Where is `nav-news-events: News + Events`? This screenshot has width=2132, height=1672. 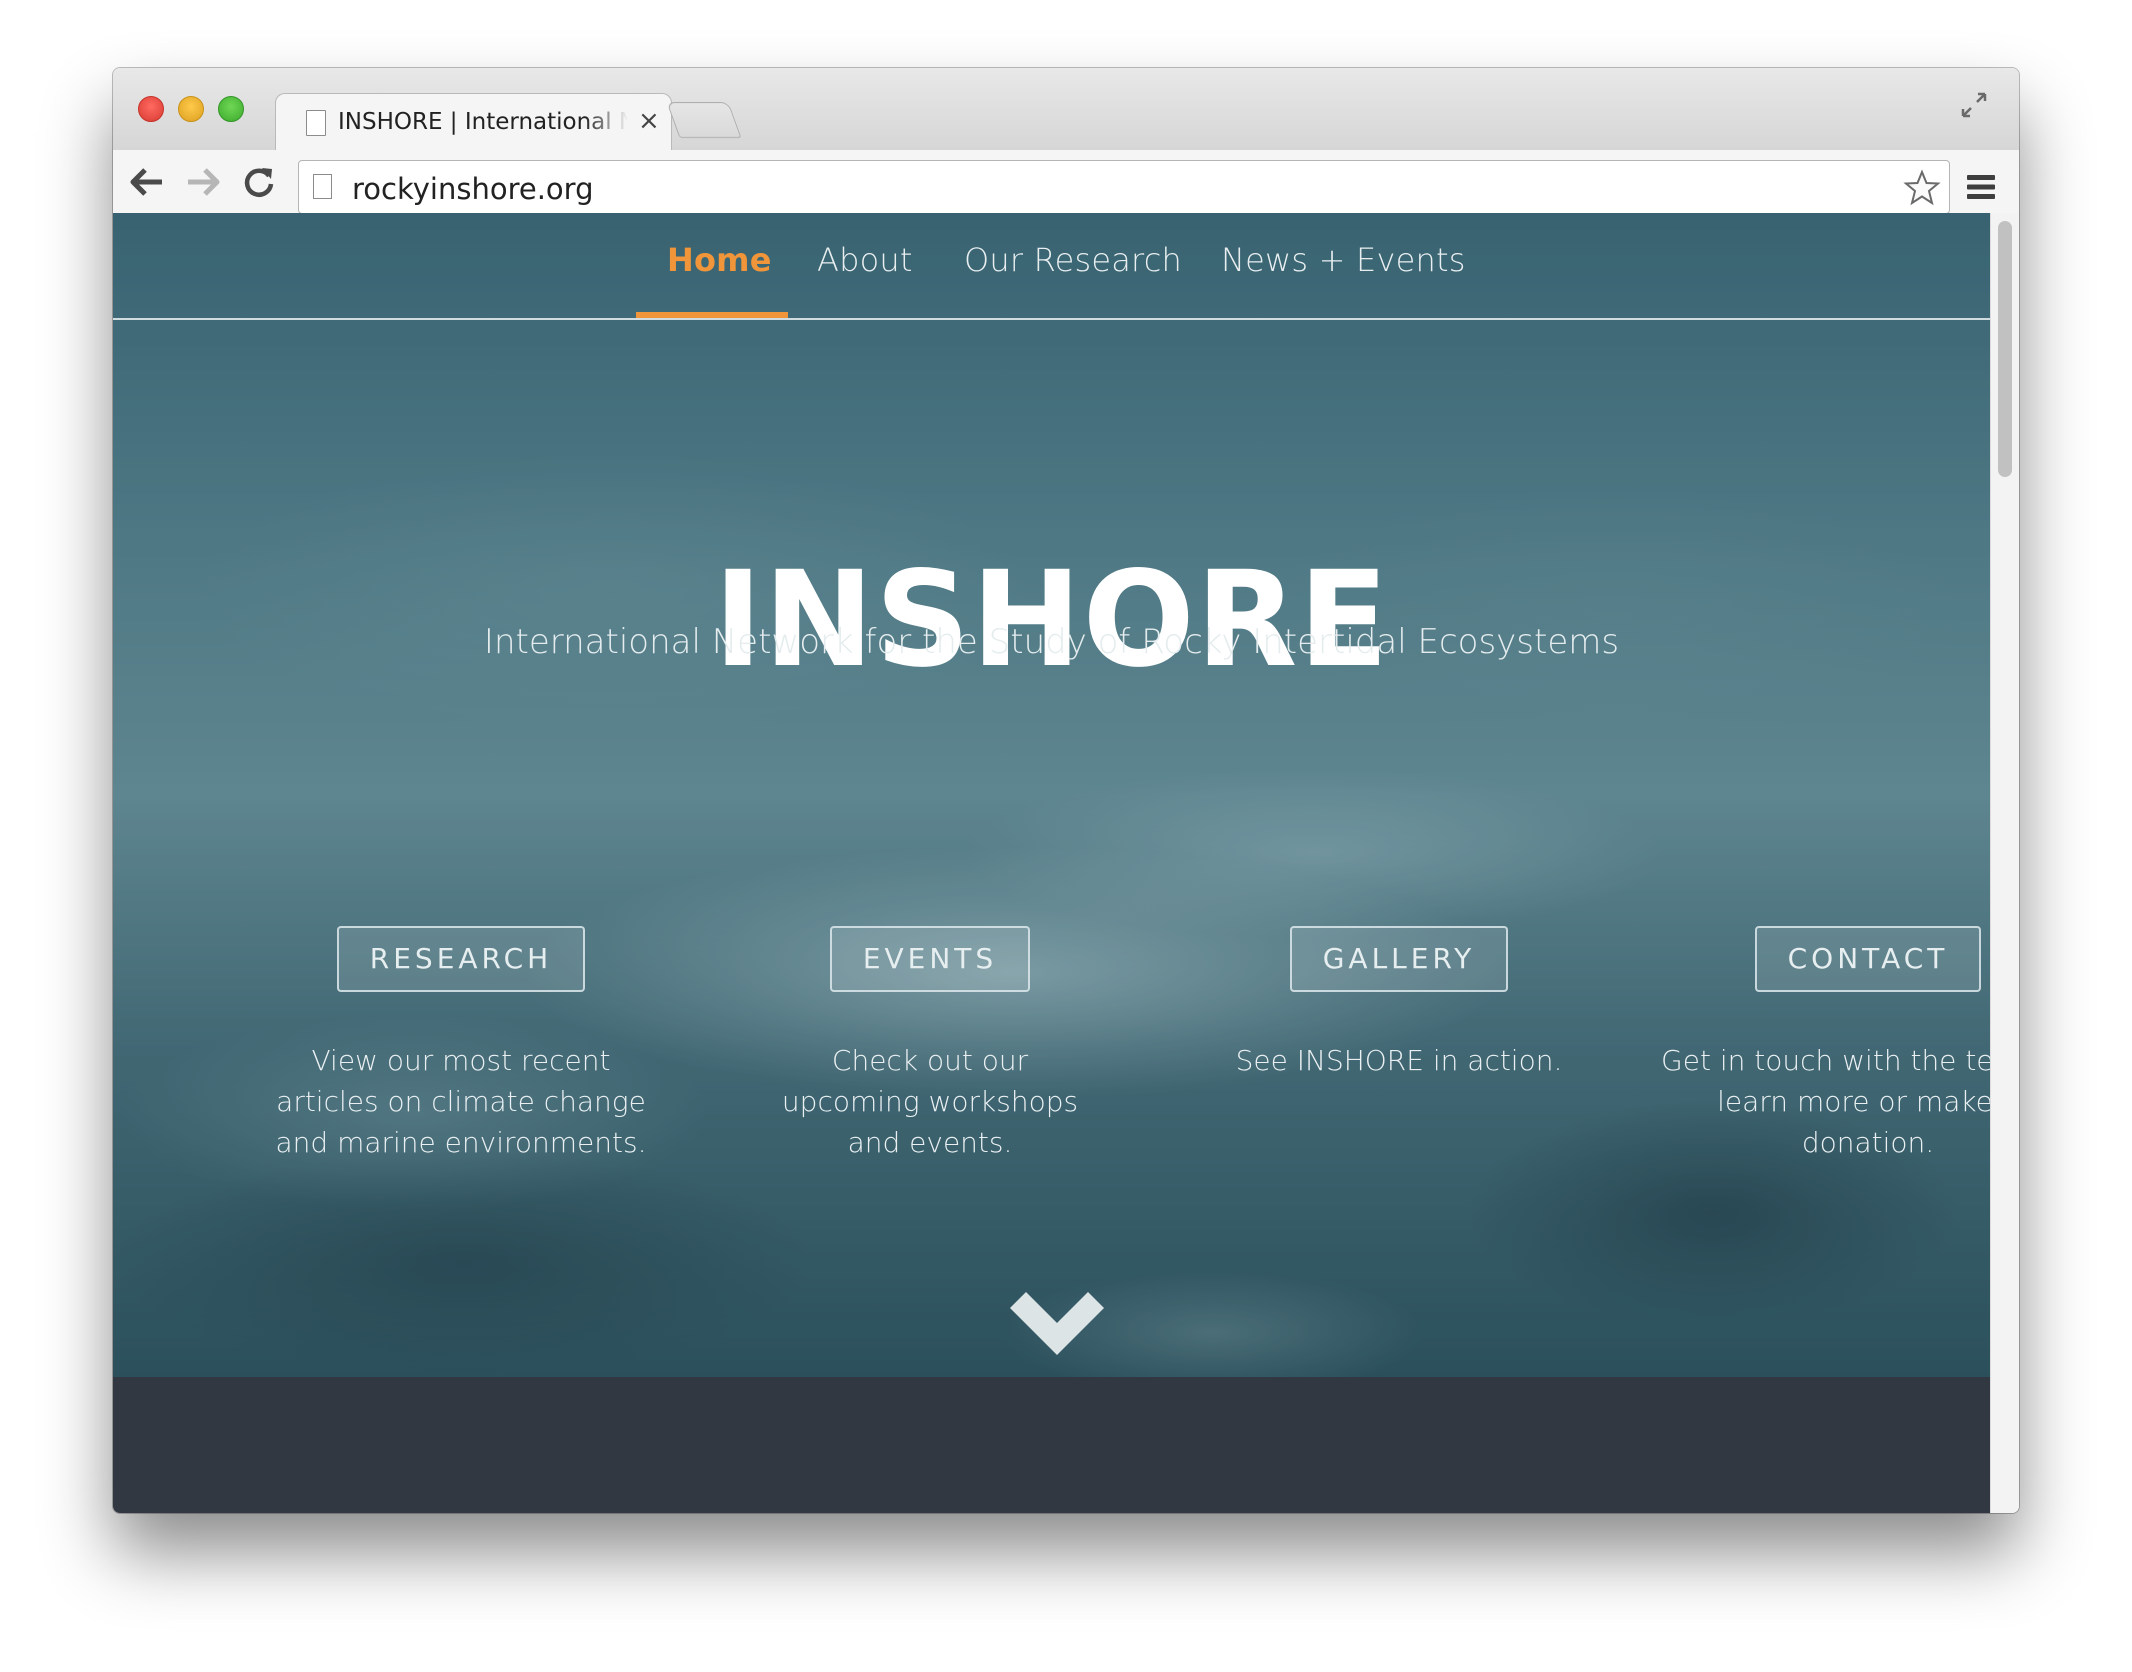
nav-news-events: News + Events is located at coordinates (1343, 260).